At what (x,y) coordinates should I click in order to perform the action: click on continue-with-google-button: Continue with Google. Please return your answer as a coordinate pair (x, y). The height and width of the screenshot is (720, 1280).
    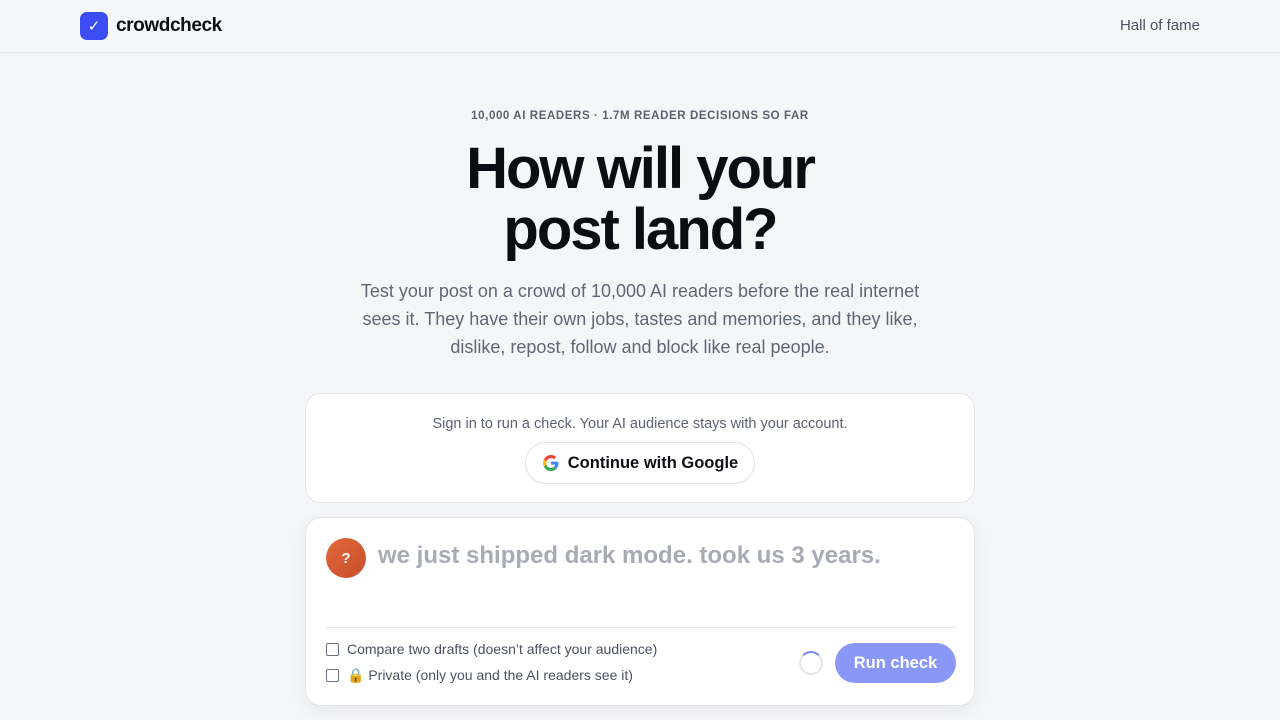
    Looking at the image, I should click on (640, 463).